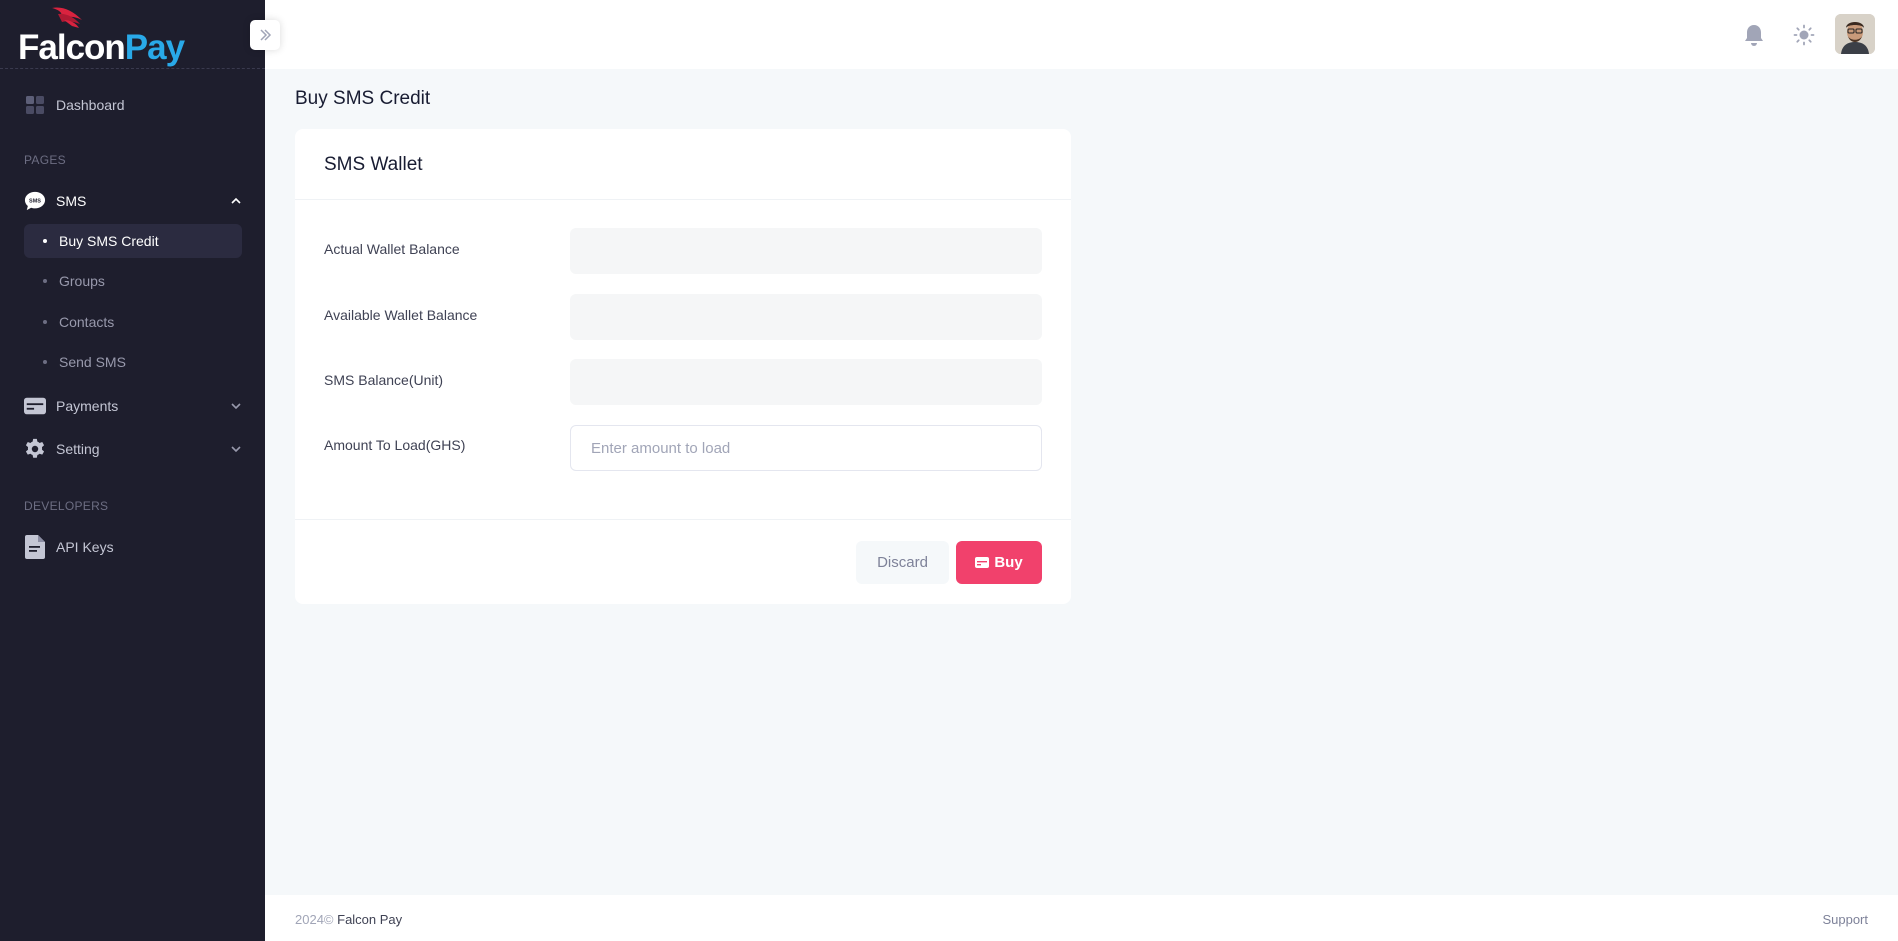 This screenshot has width=1898, height=941. What do you see at coordinates (395, 445) in the screenshot?
I see `amount-to-load-label: Amount To Load(GHS)` at bounding box center [395, 445].